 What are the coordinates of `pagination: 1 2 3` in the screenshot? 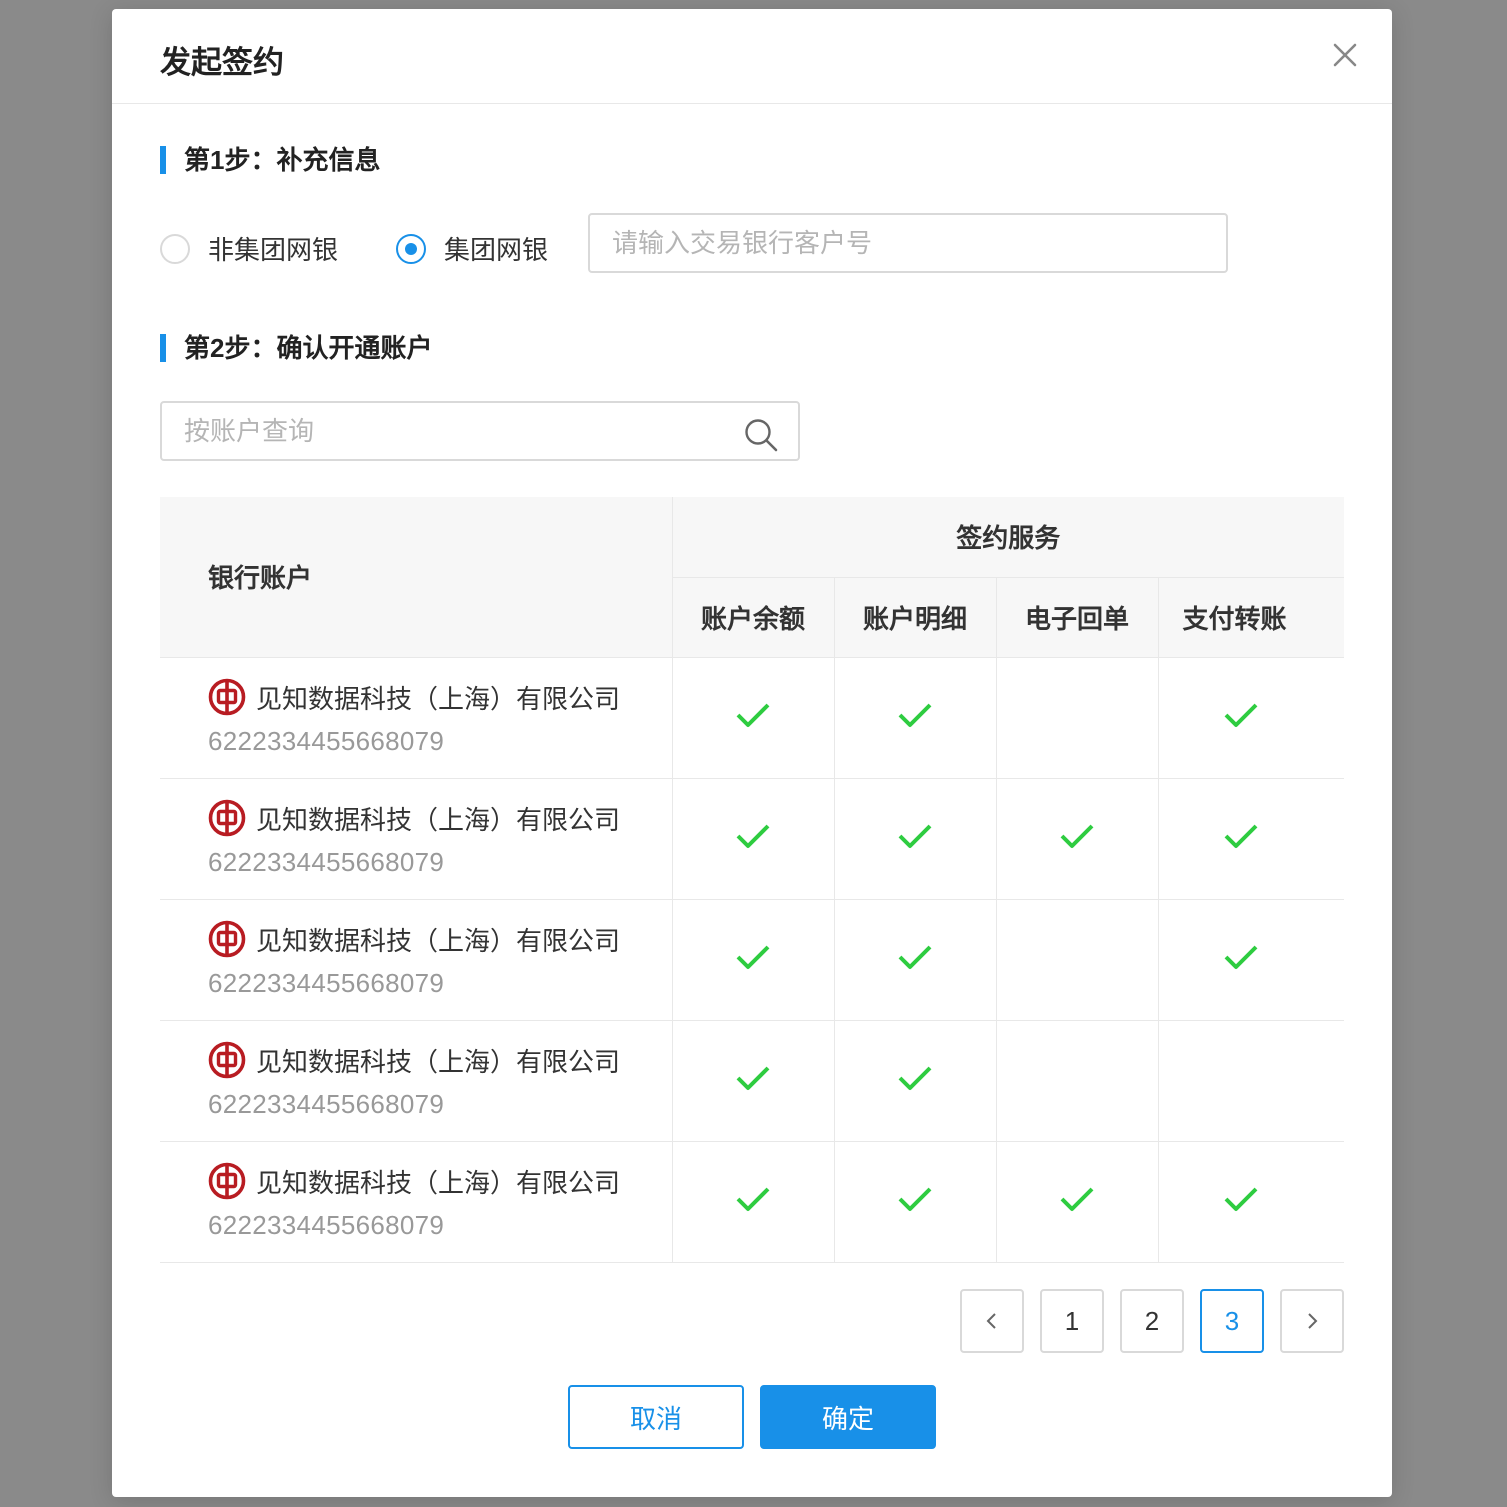 It's located at (1152, 1321).